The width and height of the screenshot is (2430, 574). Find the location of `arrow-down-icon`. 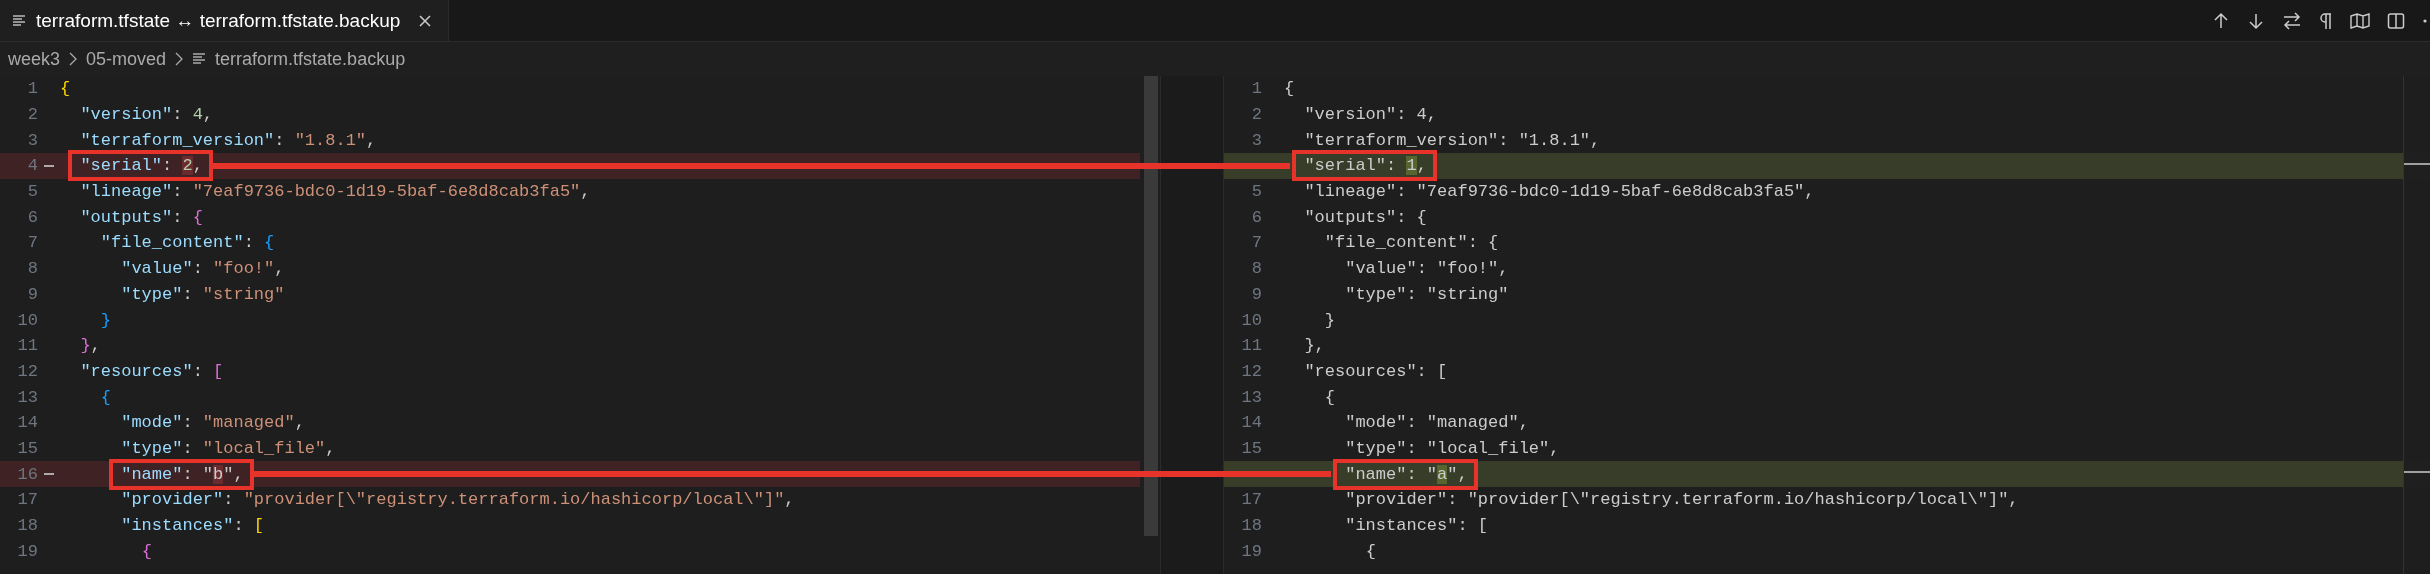

arrow-down-icon is located at coordinates (2256, 20).